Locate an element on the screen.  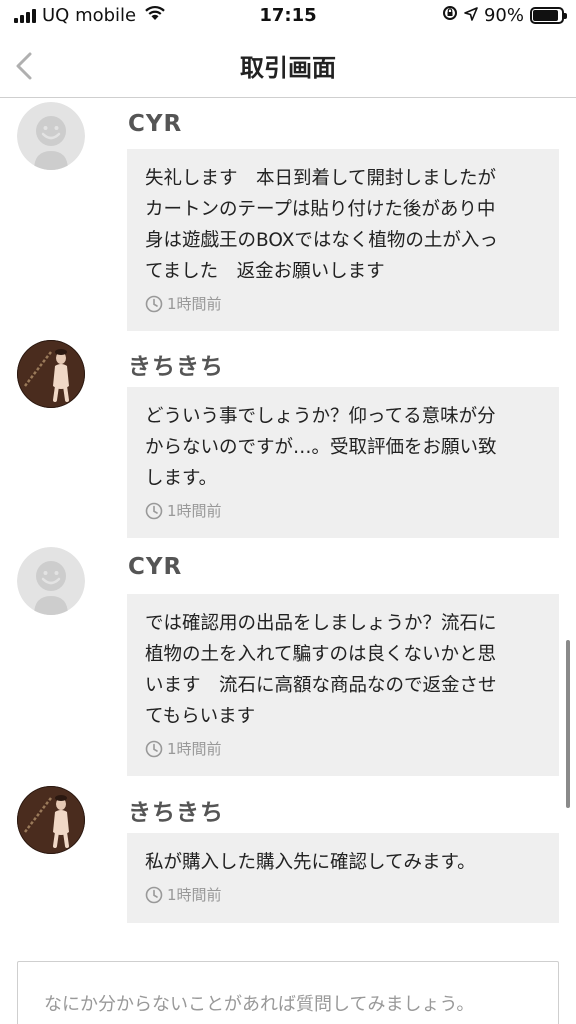
orientation-lock-icon is located at coordinates (450, 15).